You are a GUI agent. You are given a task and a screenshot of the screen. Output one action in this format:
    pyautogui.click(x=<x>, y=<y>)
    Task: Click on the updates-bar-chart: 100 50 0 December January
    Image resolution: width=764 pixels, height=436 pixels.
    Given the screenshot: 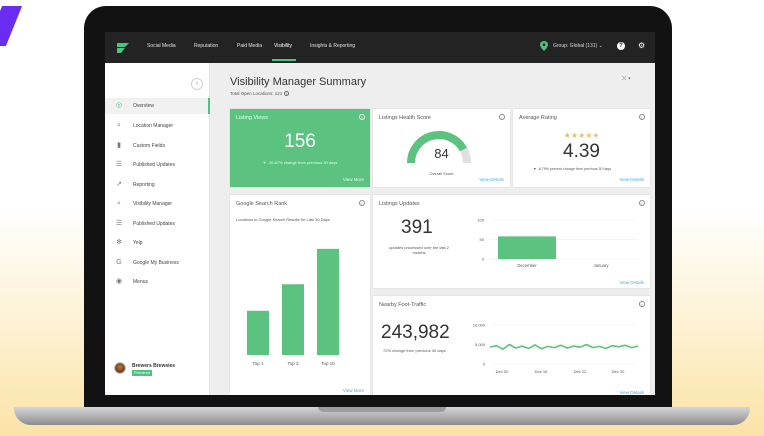 What is the action you would take?
    pyautogui.click(x=557, y=243)
    